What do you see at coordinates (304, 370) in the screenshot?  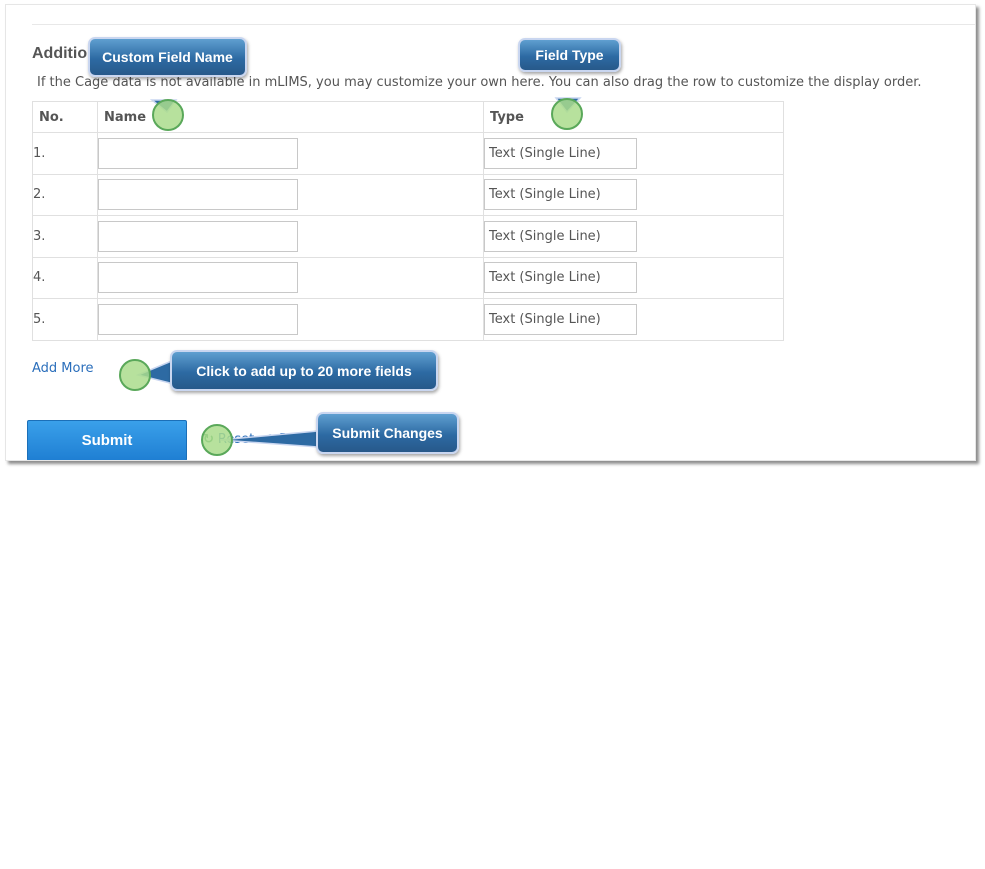 I see `callout-add-more: Click to add up to 20 more fields` at bounding box center [304, 370].